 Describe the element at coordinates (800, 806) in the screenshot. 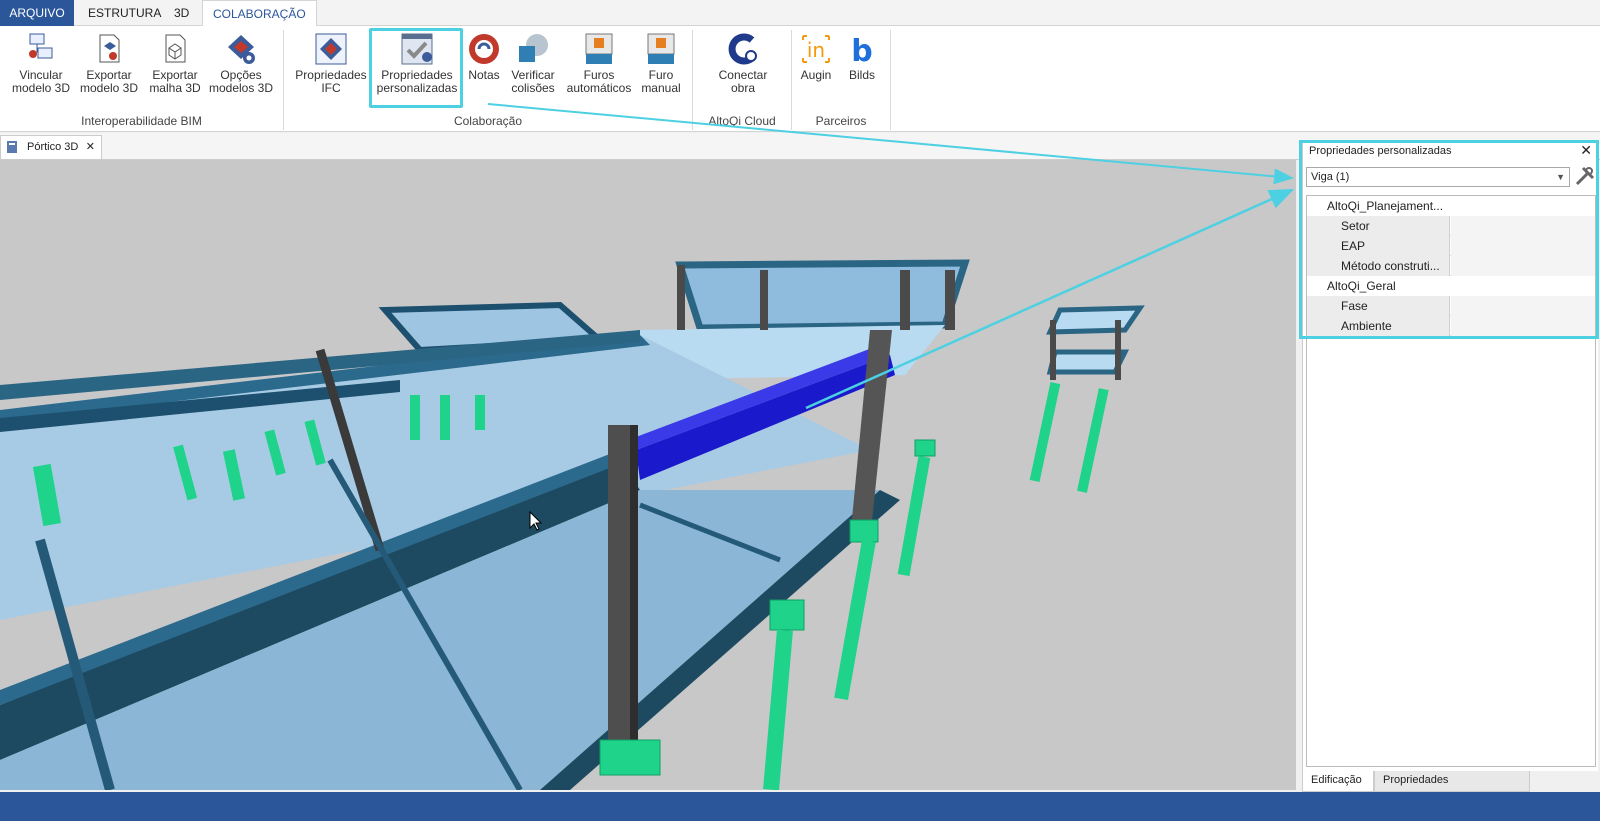

I see `status-bar` at that location.